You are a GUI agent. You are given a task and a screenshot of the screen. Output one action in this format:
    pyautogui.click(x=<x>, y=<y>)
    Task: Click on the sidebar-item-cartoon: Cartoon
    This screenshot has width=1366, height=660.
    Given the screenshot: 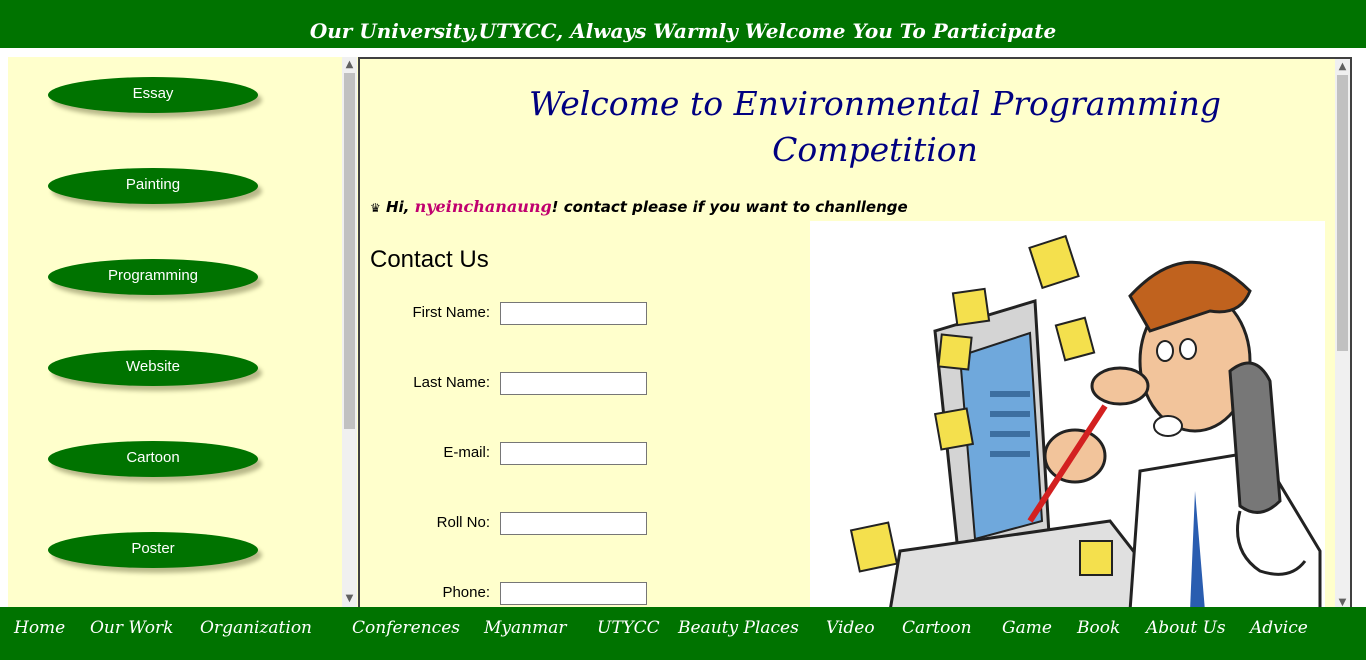 What is the action you would take?
    pyautogui.click(x=153, y=459)
    